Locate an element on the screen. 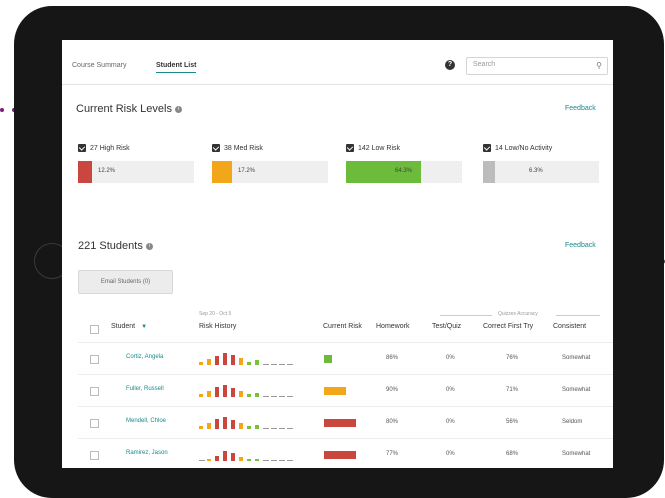  students-title: 221 Students i is located at coordinates (115, 246).